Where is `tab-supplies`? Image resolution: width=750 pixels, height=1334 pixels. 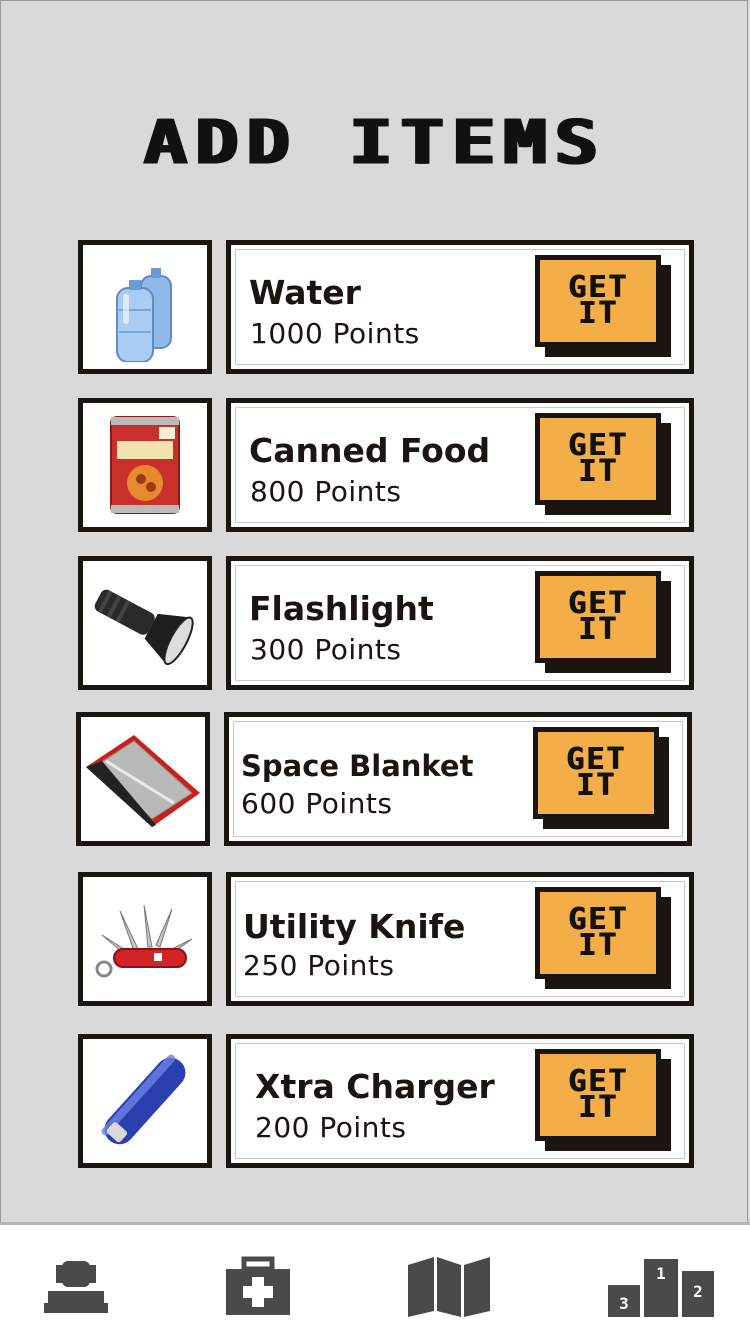 tab-supplies is located at coordinates (258, 1287).